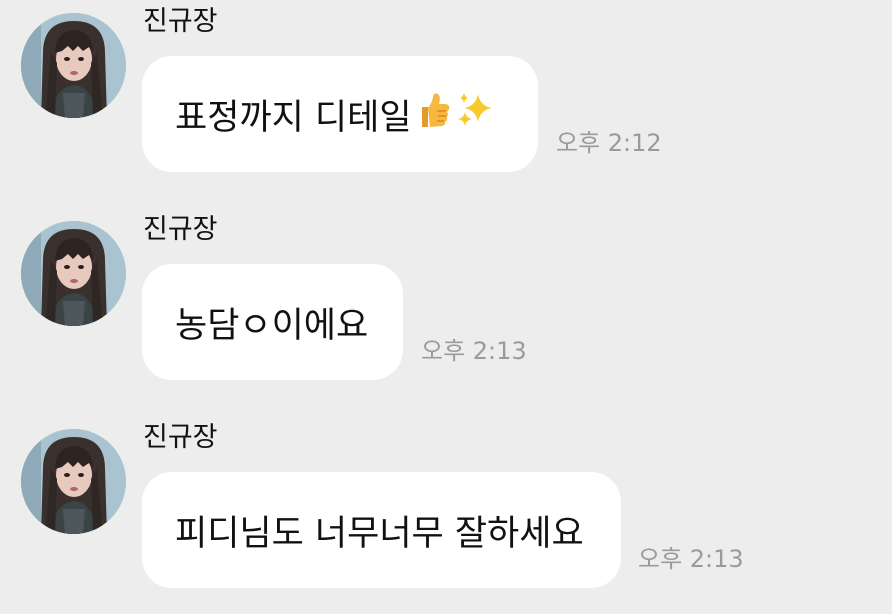 The height and width of the screenshot is (614, 892). What do you see at coordinates (433, 114) in the screenshot?
I see `thumbs-up-icon` at bounding box center [433, 114].